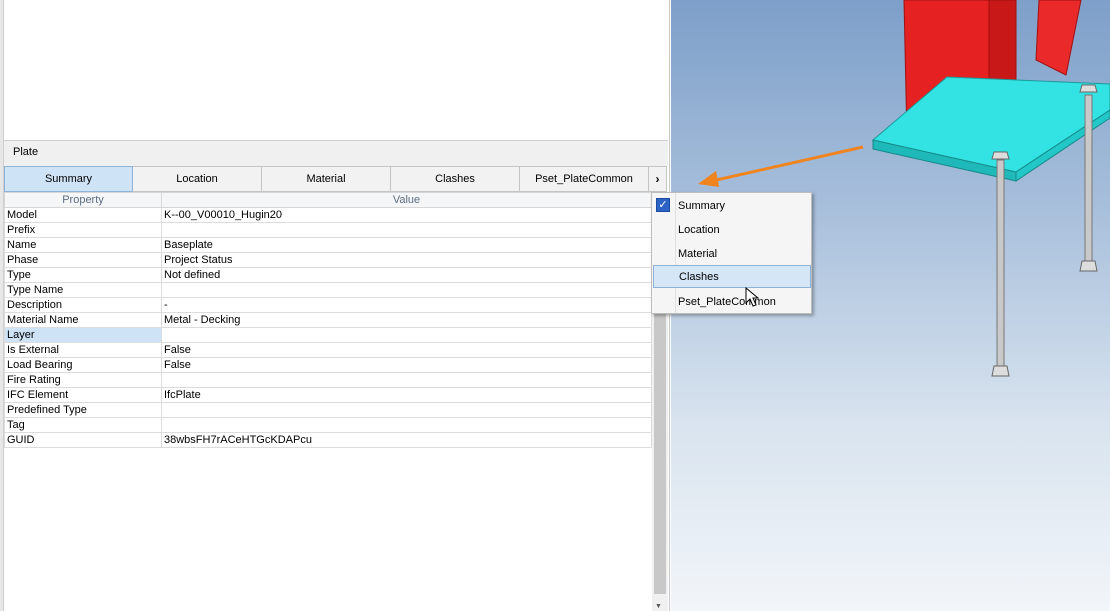 This screenshot has height=611, width=1110. What do you see at coordinates (731, 205) in the screenshot?
I see `menu-item-summary: ✓ Summary` at bounding box center [731, 205].